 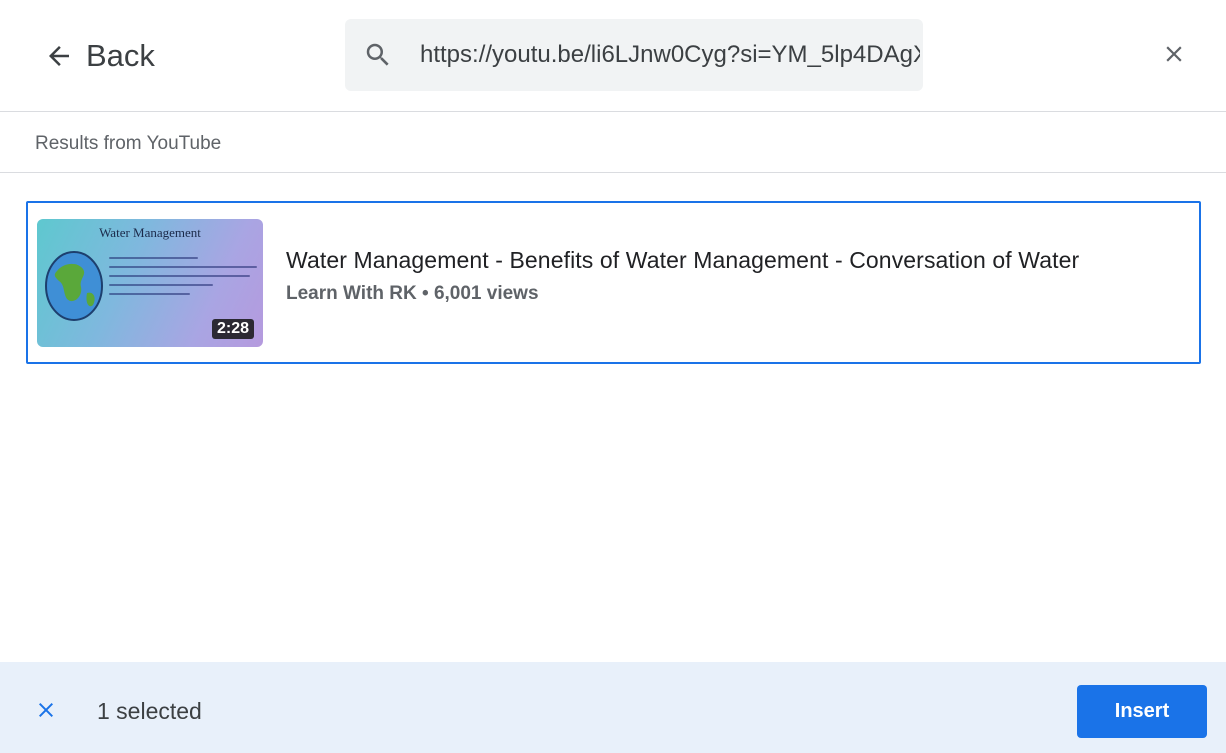 I want to click on video-duration: 2:28, so click(x=232, y=329).